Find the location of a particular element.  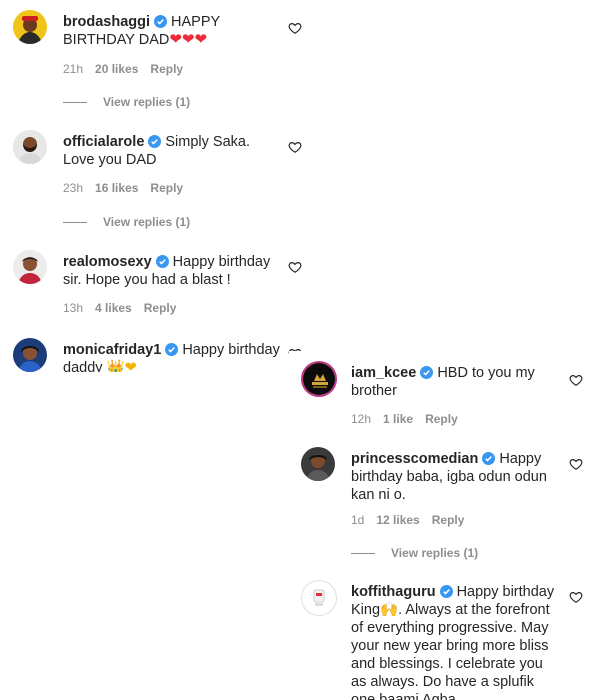

comment-time: 23h is located at coordinates (73, 188).